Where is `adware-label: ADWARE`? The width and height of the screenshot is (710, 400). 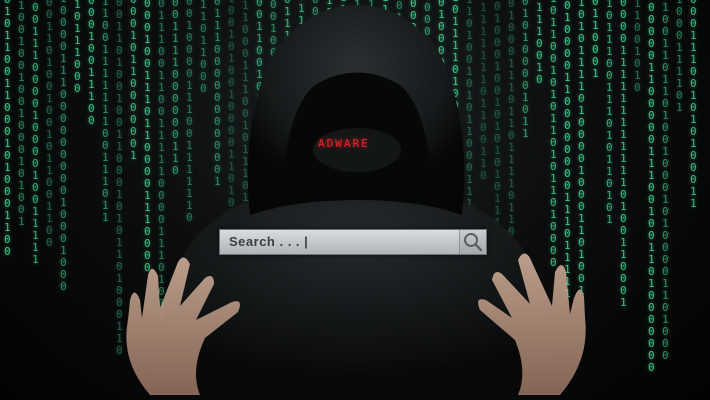
adware-label: ADWARE is located at coordinates (344, 143).